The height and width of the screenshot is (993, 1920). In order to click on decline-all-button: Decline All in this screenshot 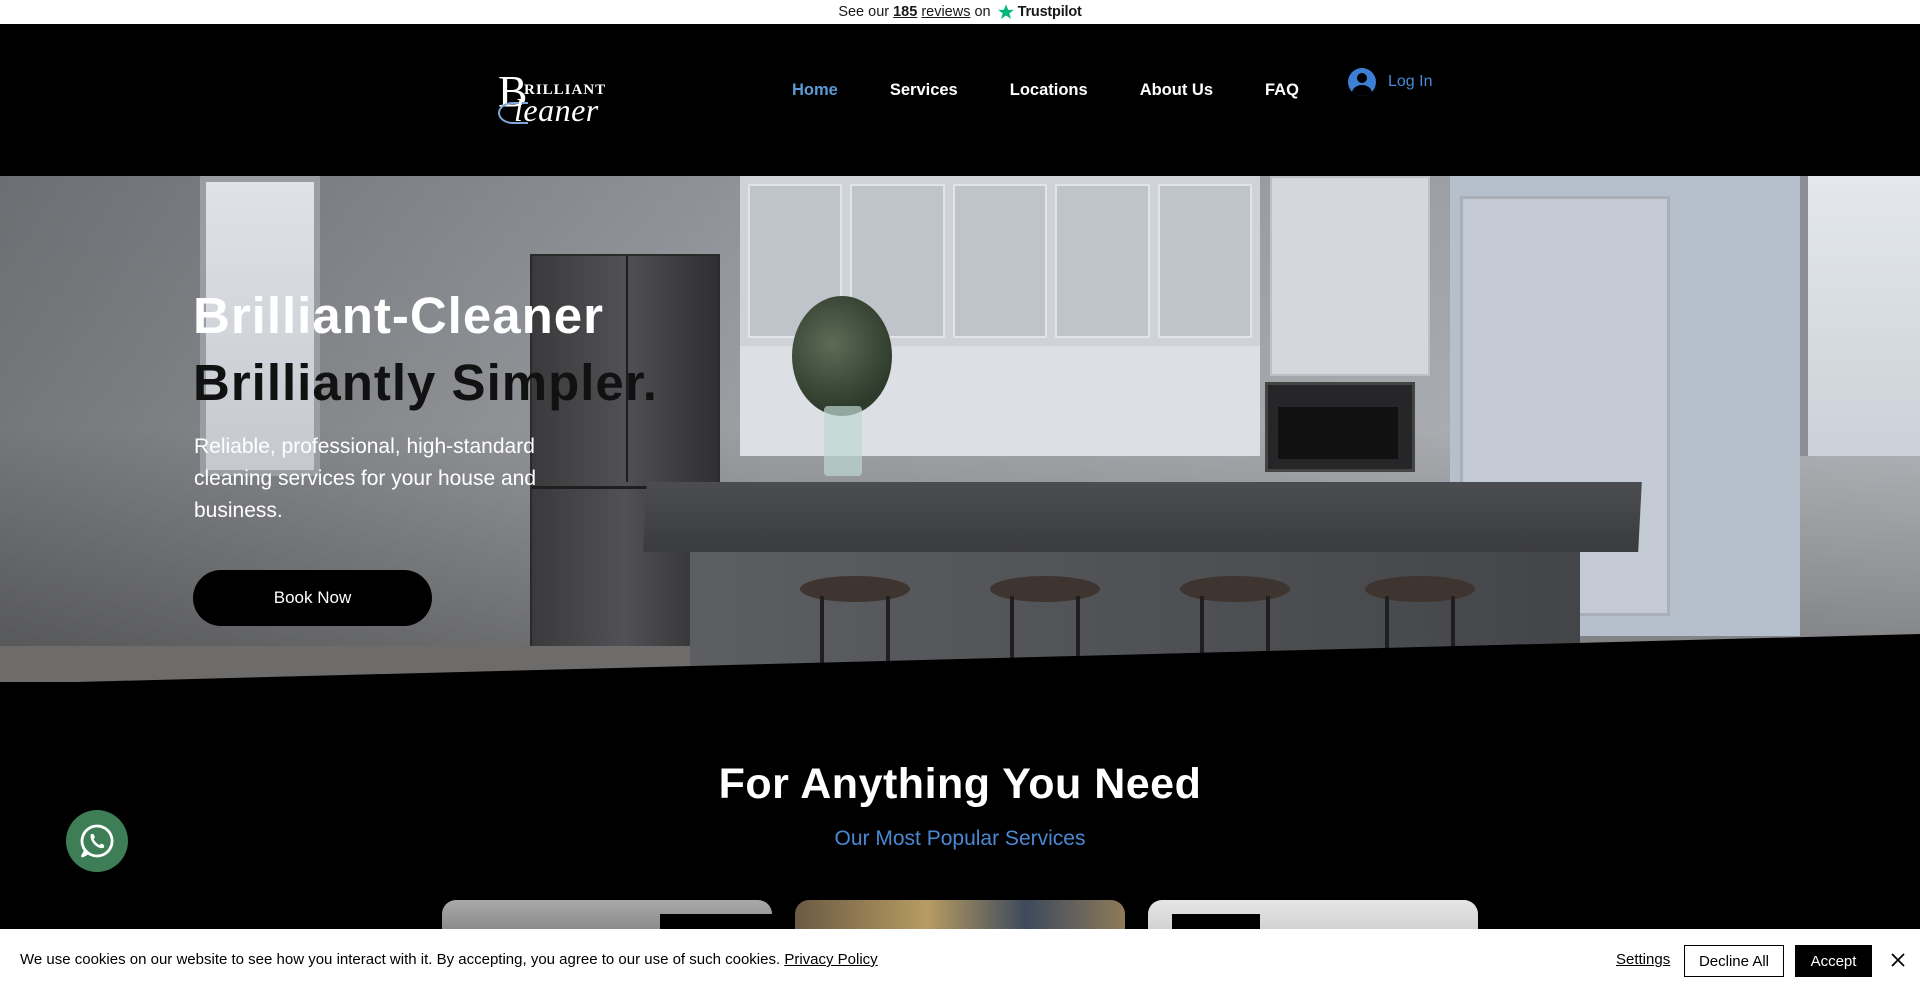, I will do `click(1734, 961)`.